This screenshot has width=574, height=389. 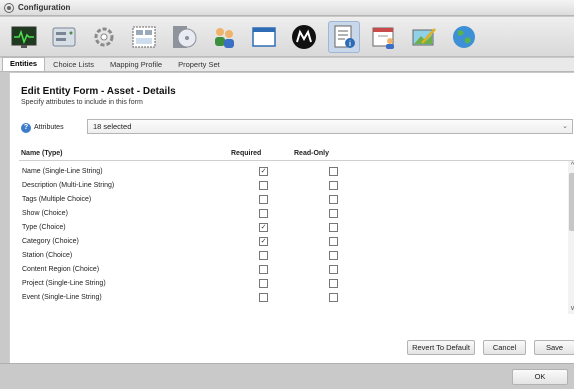 I want to click on attribute-name: Tags (Multiple Choice), so click(x=57, y=199).